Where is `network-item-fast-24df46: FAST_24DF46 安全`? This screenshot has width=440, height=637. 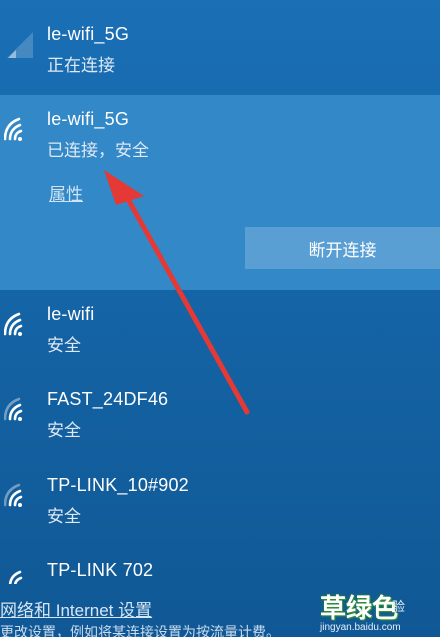 network-item-fast-24df46: FAST_24DF46 安全 is located at coordinates (220, 415).